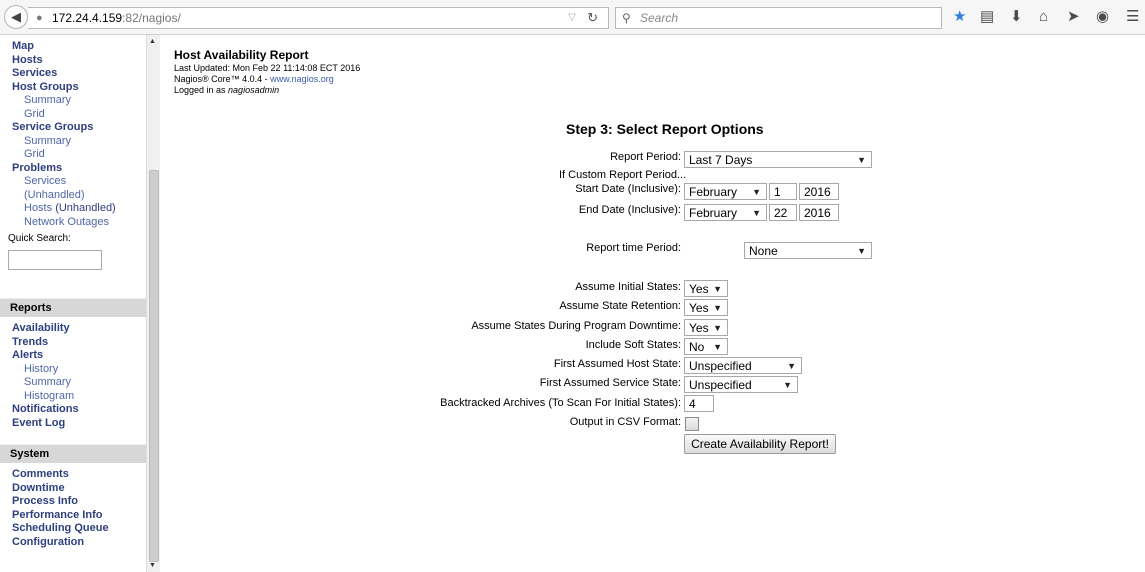 This screenshot has width=1145, height=572. I want to click on soft-states-value: No, so click(697, 347).